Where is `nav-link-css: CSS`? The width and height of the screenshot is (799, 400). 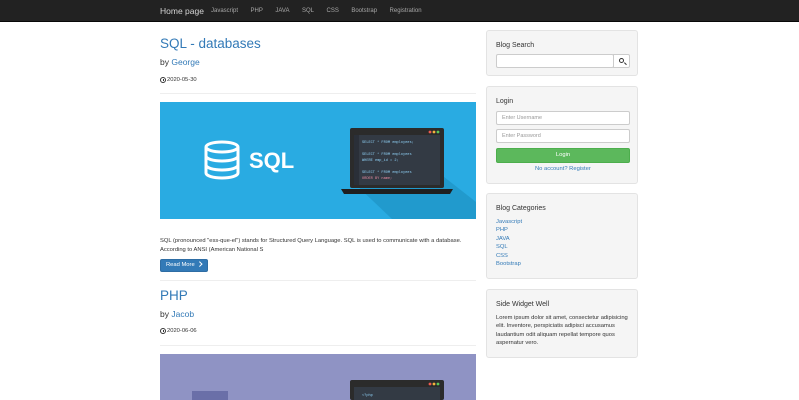 nav-link-css: CSS is located at coordinates (333, 11).